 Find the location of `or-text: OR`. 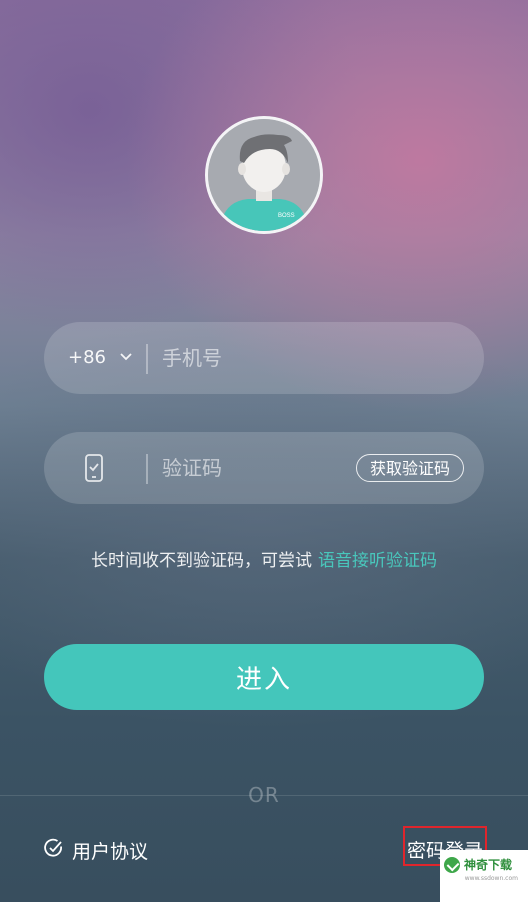

or-text: OR is located at coordinates (264, 795).